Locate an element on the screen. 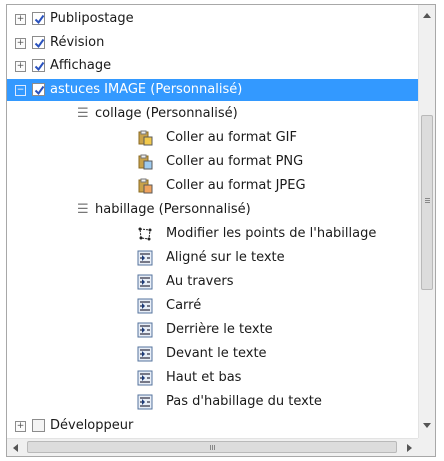  tree-tab-row: + Révision is located at coordinates (213, 43).